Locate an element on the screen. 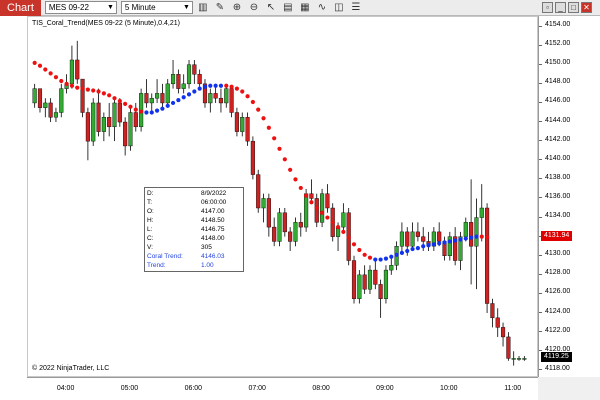 This screenshot has height=400, width=600. close-icon: ✕ is located at coordinates (586, 7).